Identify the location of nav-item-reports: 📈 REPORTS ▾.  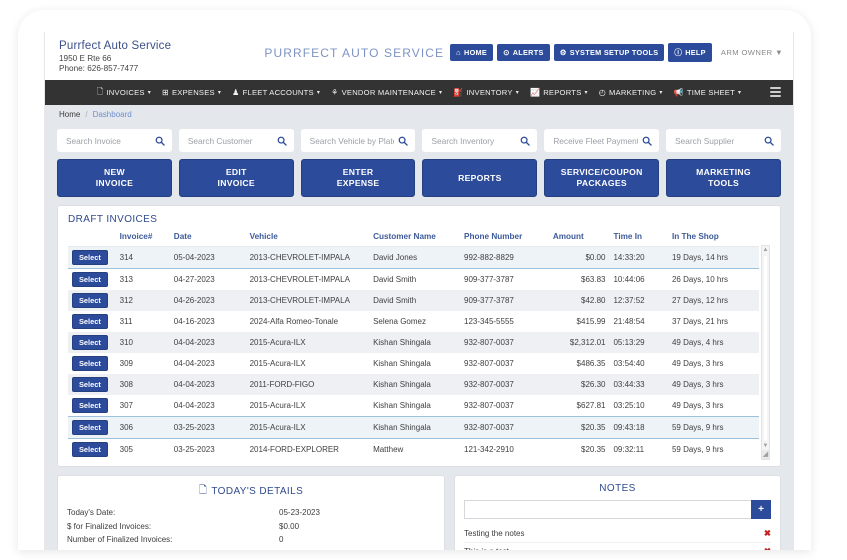
(559, 92).